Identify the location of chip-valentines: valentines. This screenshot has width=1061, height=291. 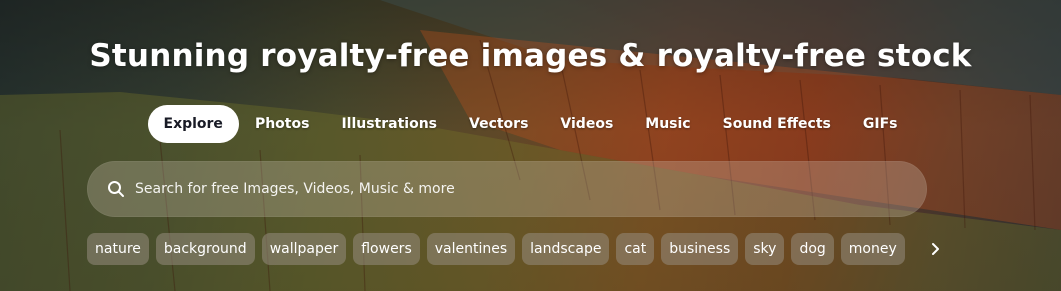
(471, 249).